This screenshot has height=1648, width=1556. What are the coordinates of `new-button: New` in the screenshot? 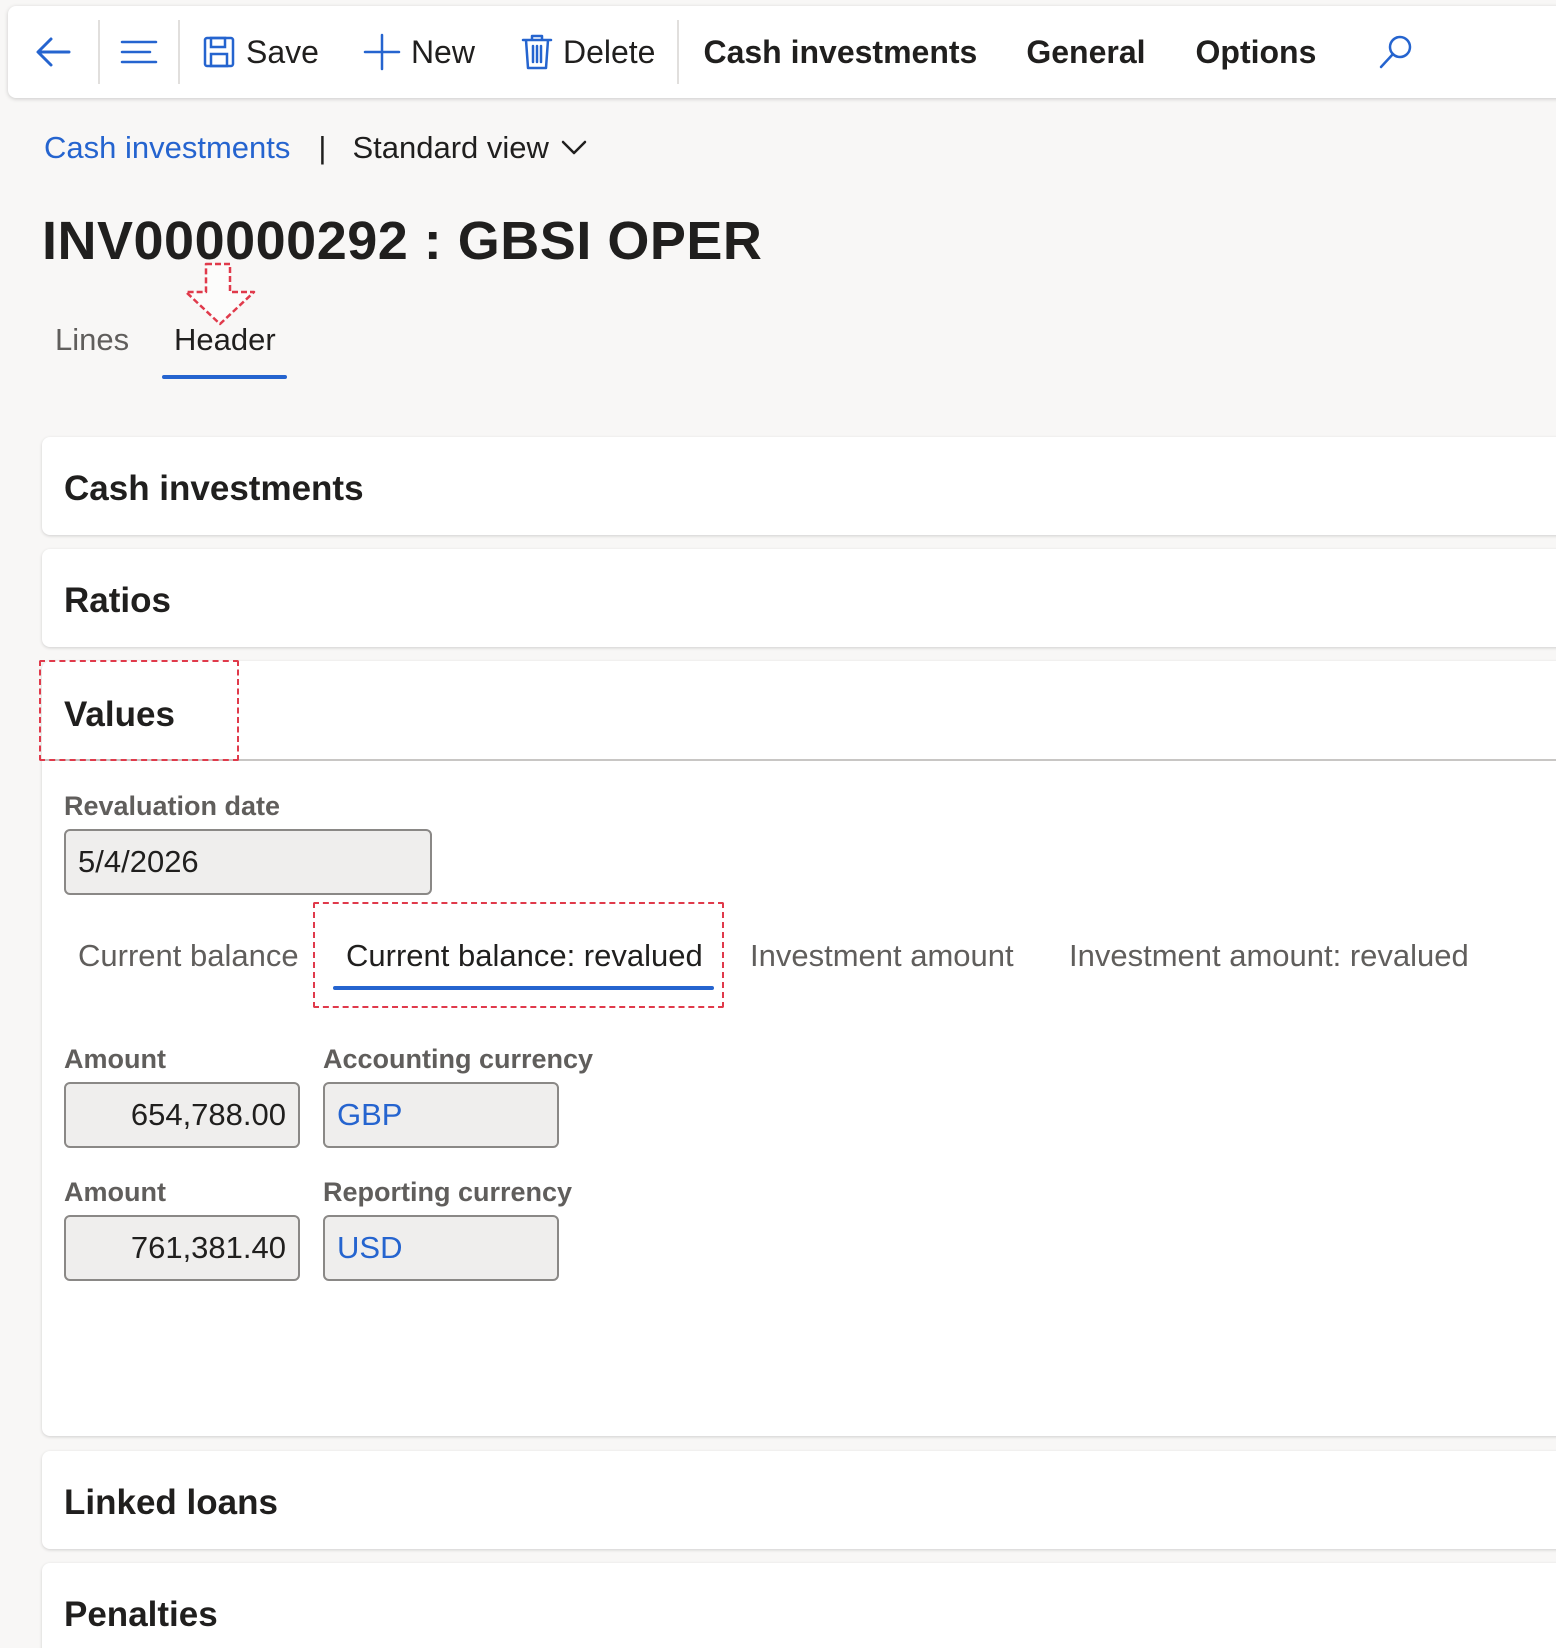 It's located at (419, 52).